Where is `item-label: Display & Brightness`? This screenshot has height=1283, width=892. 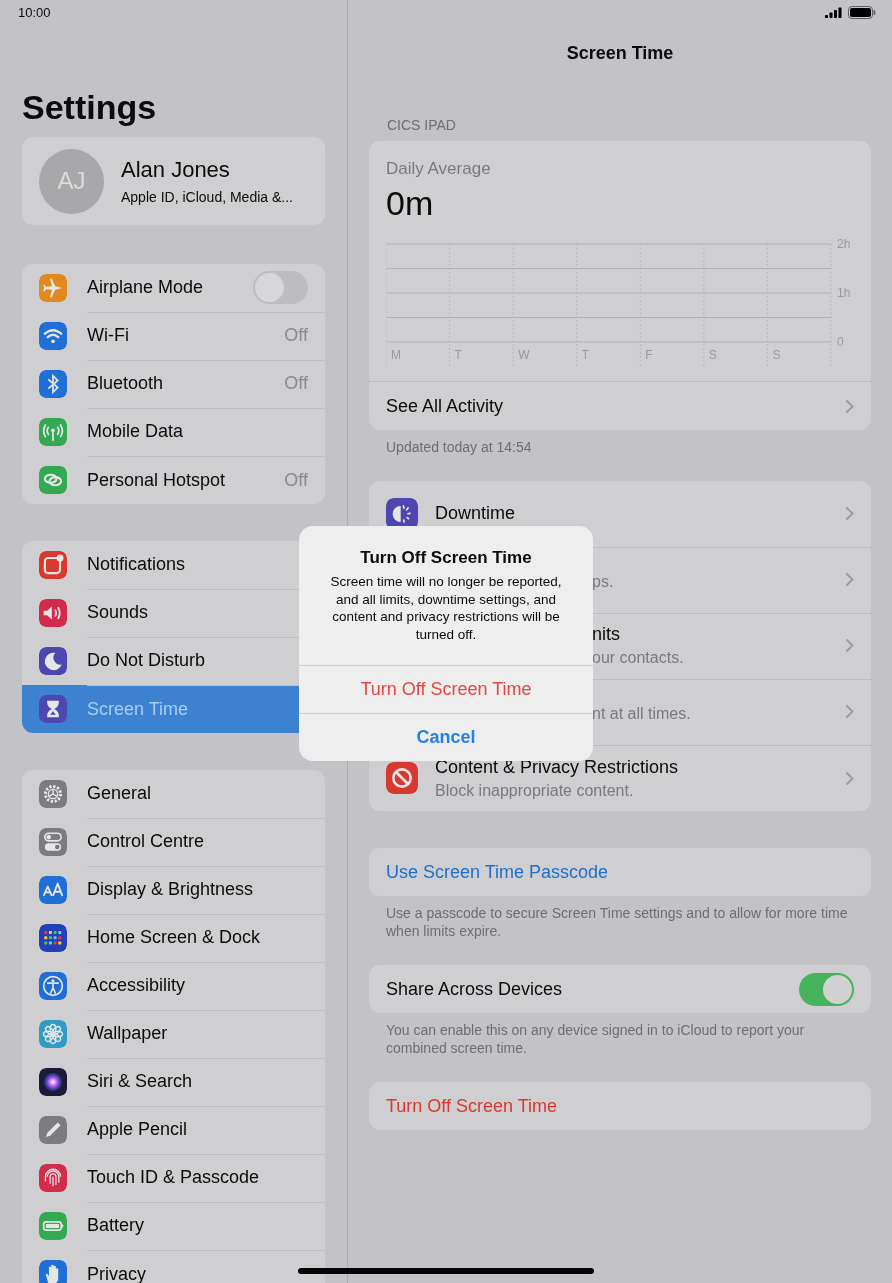 item-label: Display & Brightness is located at coordinates (171, 889).